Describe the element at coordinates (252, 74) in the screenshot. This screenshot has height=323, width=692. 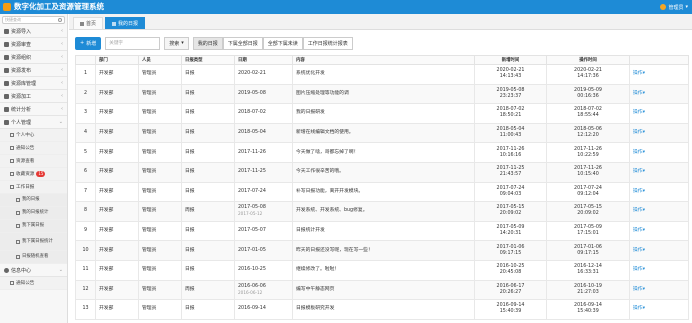
I see `date-start: 2020-02-21` at that location.